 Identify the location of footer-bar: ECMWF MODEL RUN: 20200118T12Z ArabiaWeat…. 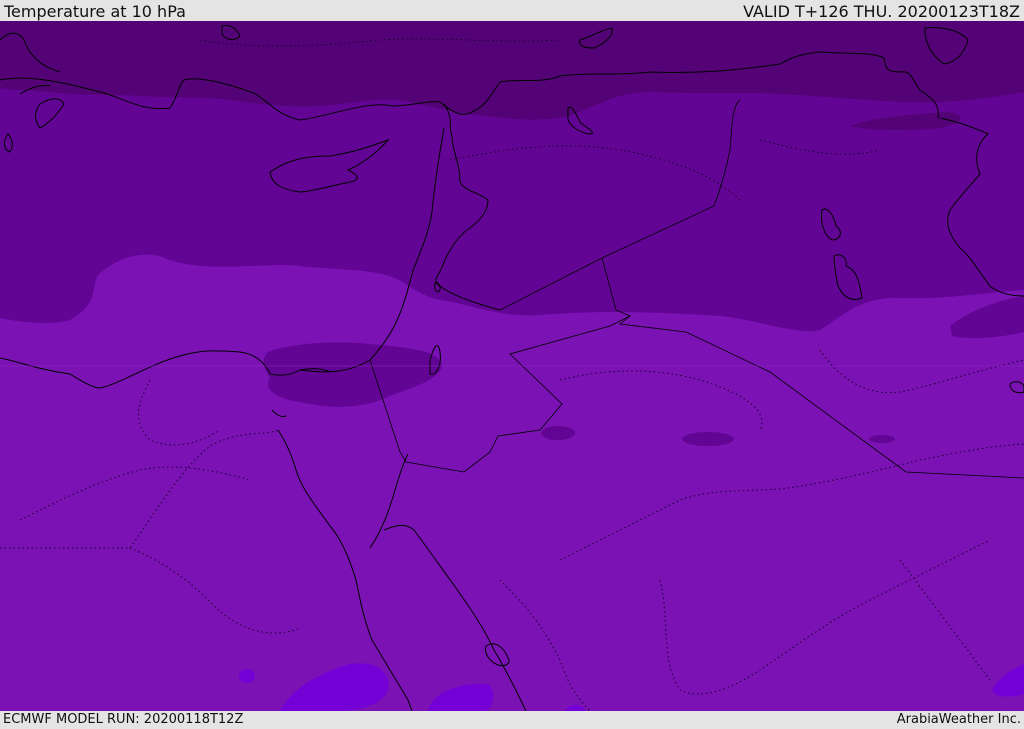
(512, 720).